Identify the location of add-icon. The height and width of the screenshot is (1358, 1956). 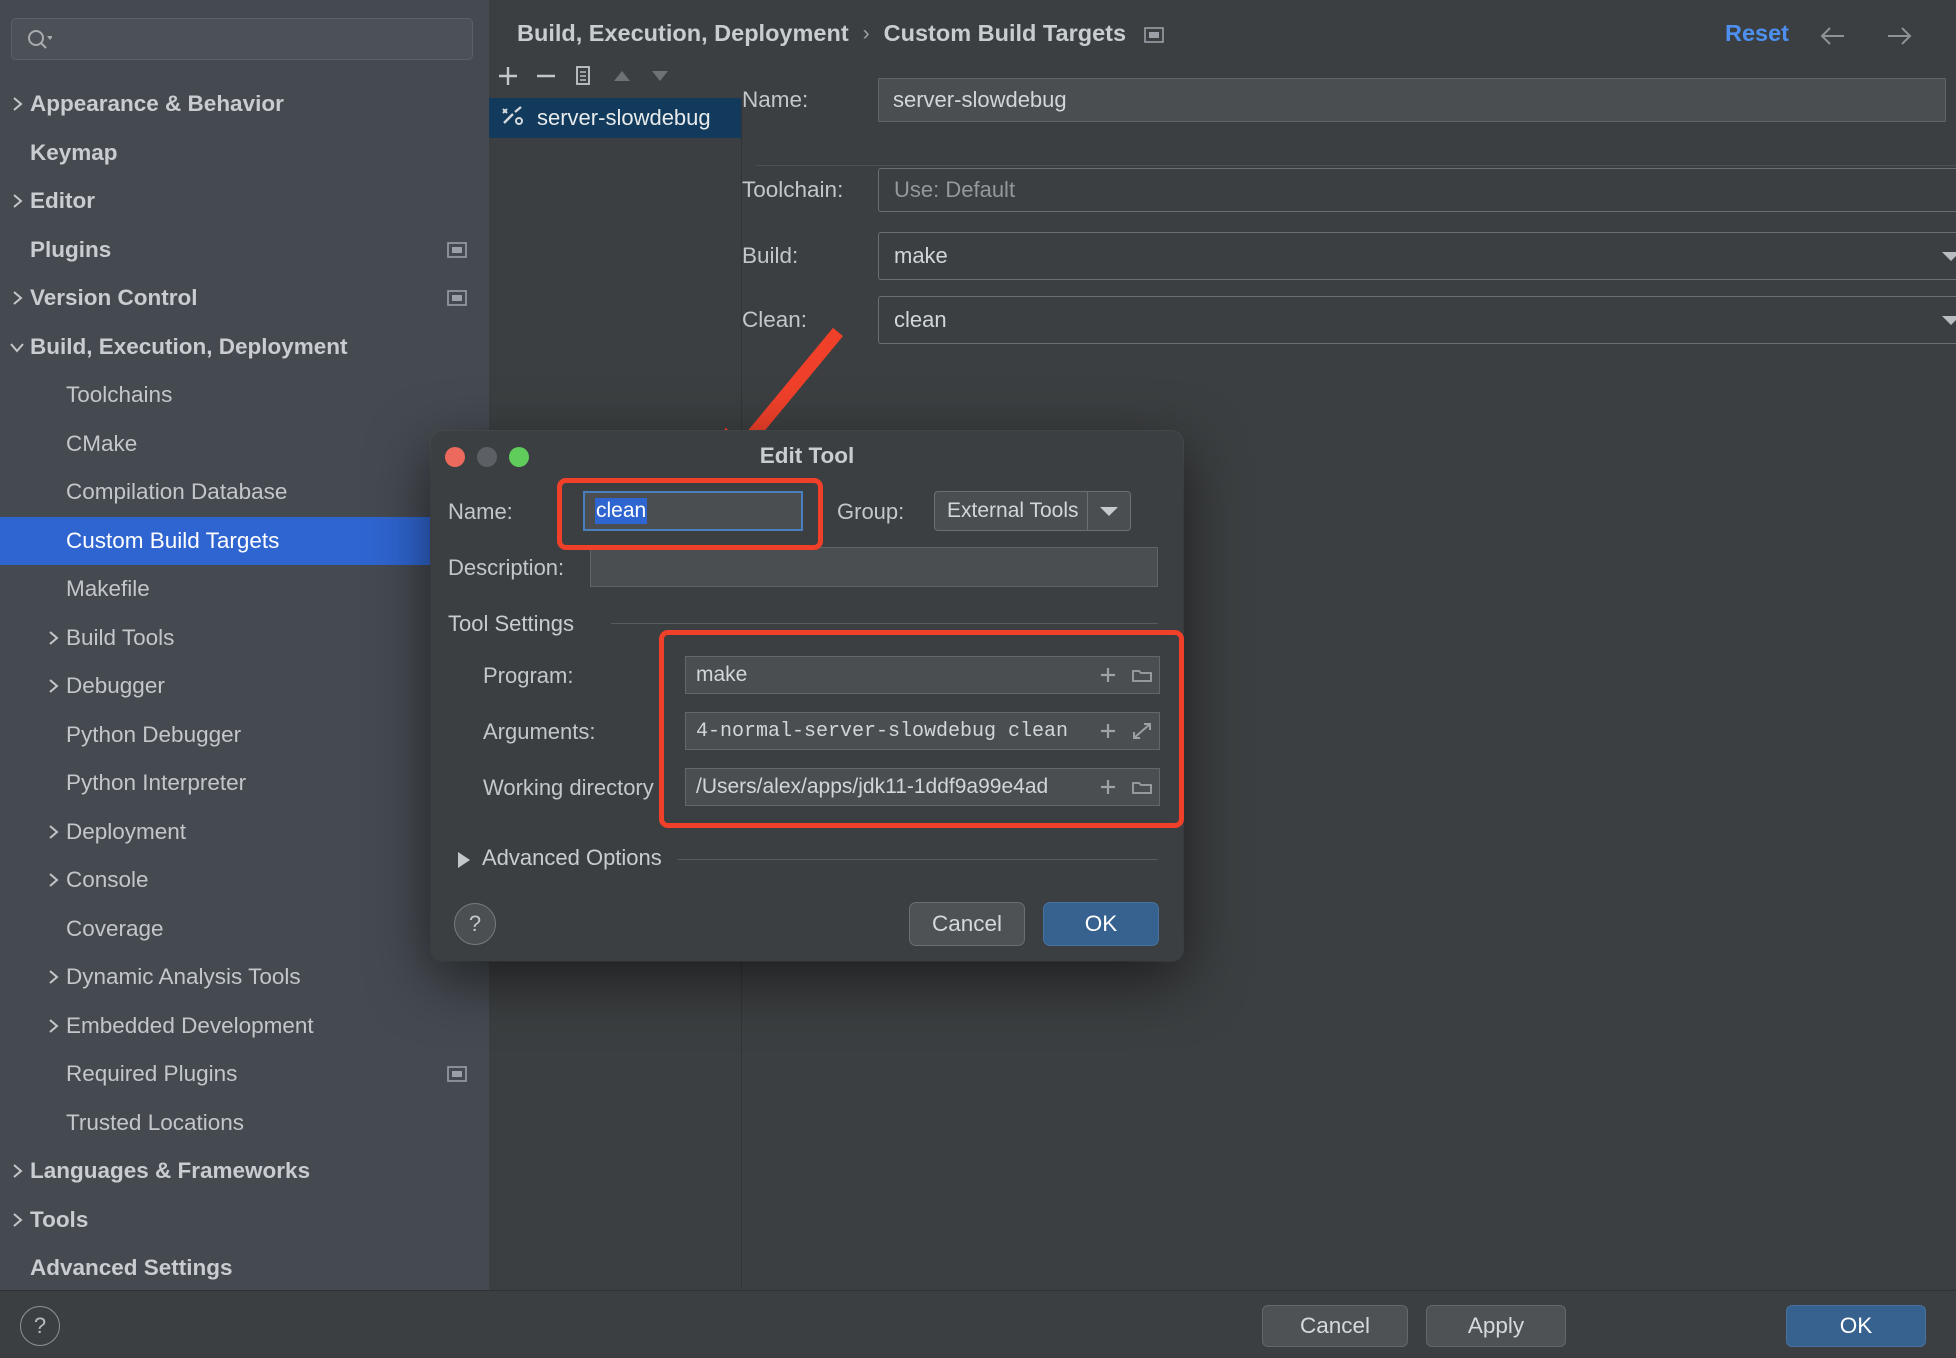
(508, 76).